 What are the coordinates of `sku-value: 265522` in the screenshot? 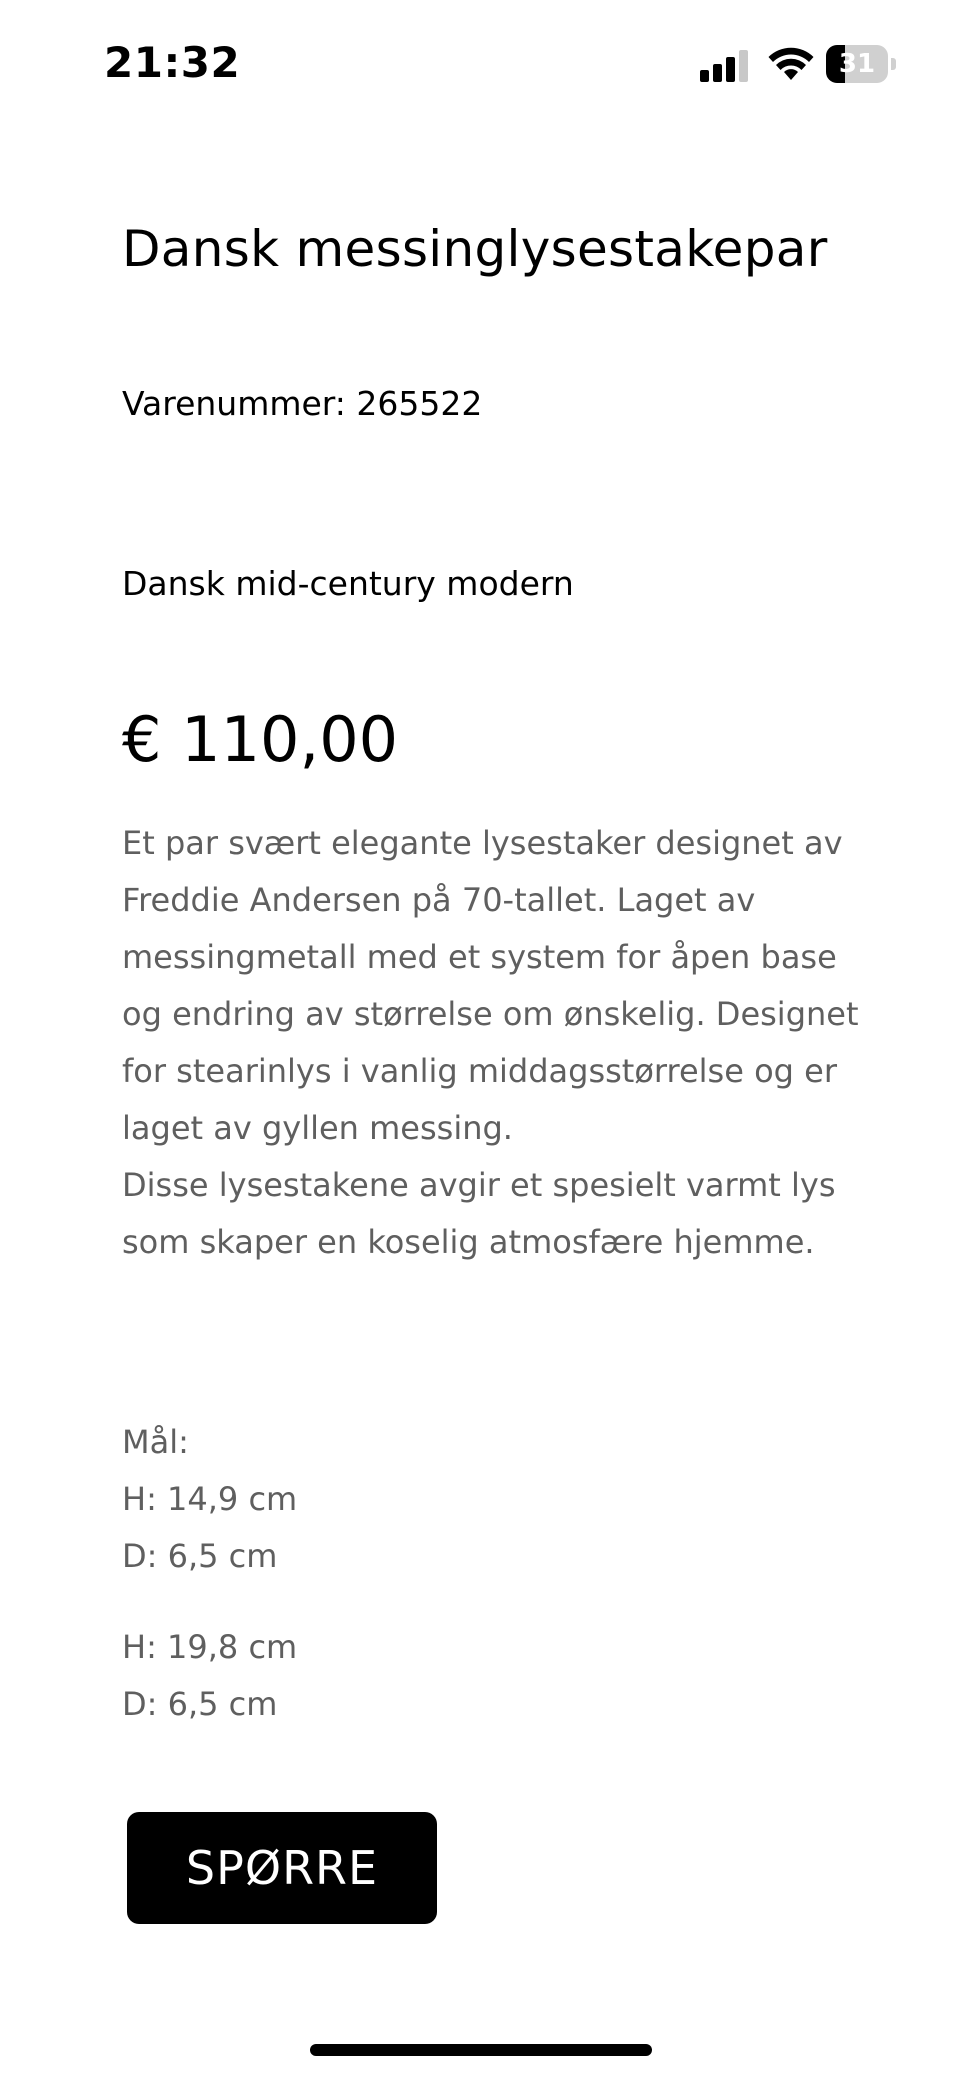 It's located at (419, 403).